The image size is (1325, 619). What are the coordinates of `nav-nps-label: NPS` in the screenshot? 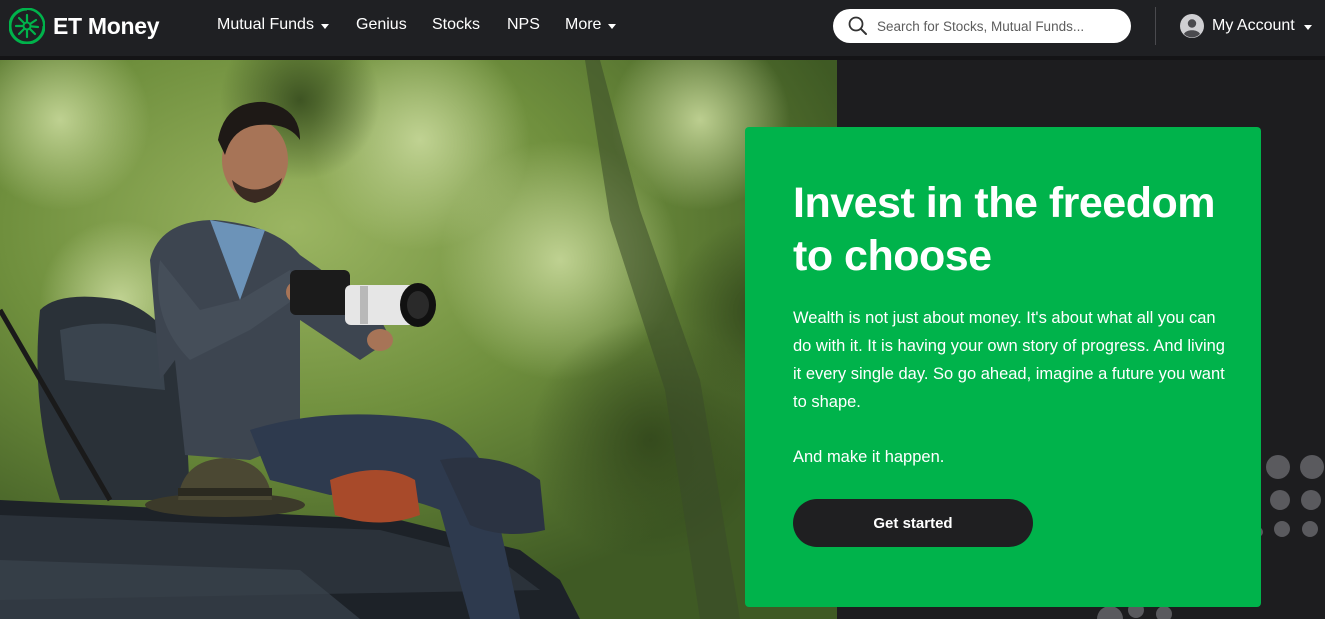 It's located at (523, 24).